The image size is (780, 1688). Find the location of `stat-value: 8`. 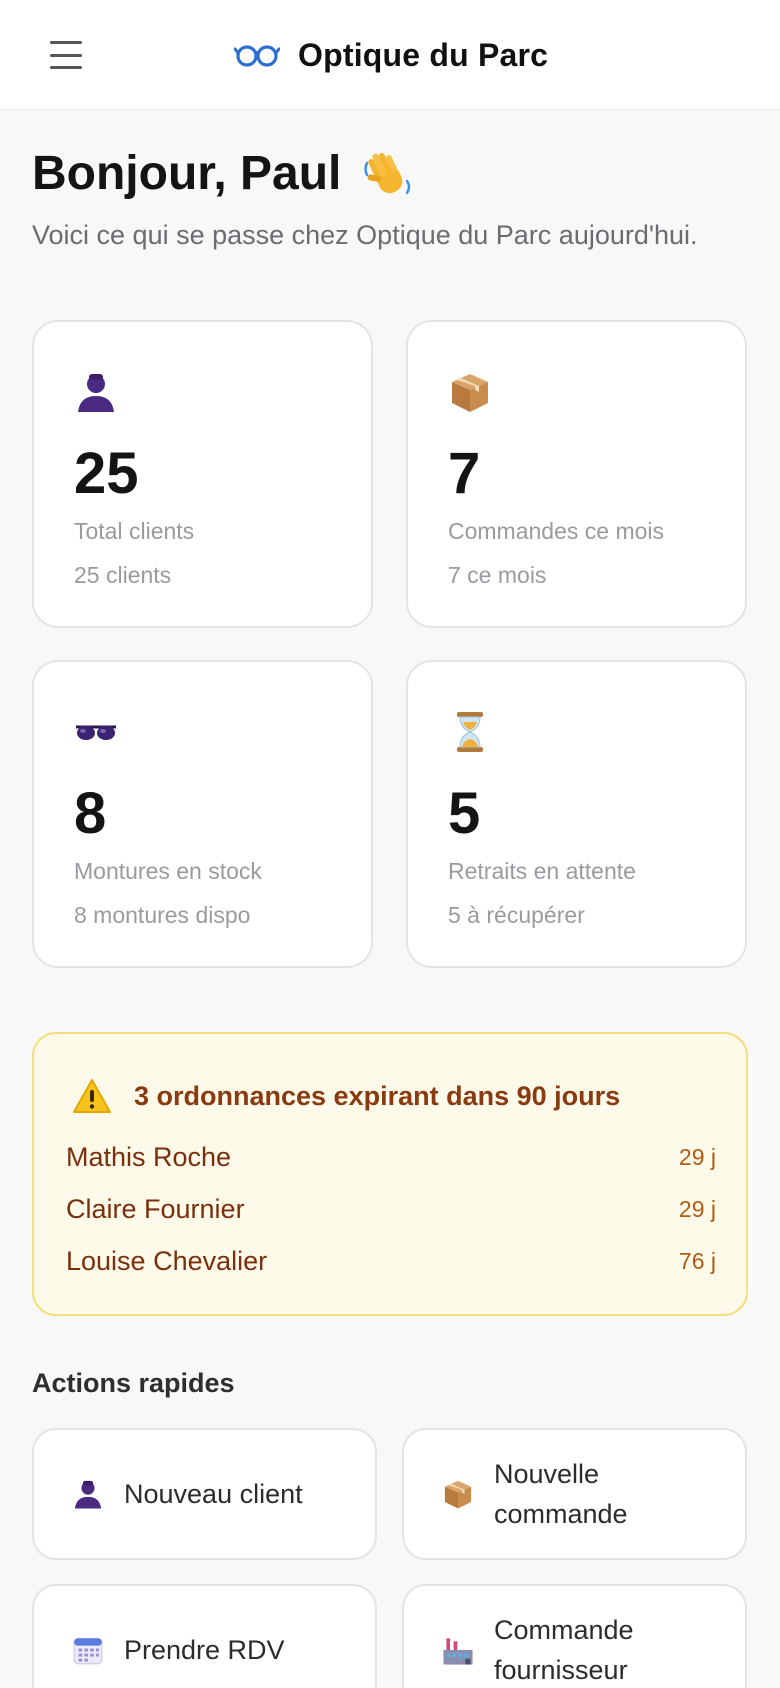

stat-value: 8 is located at coordinates (90, 813).